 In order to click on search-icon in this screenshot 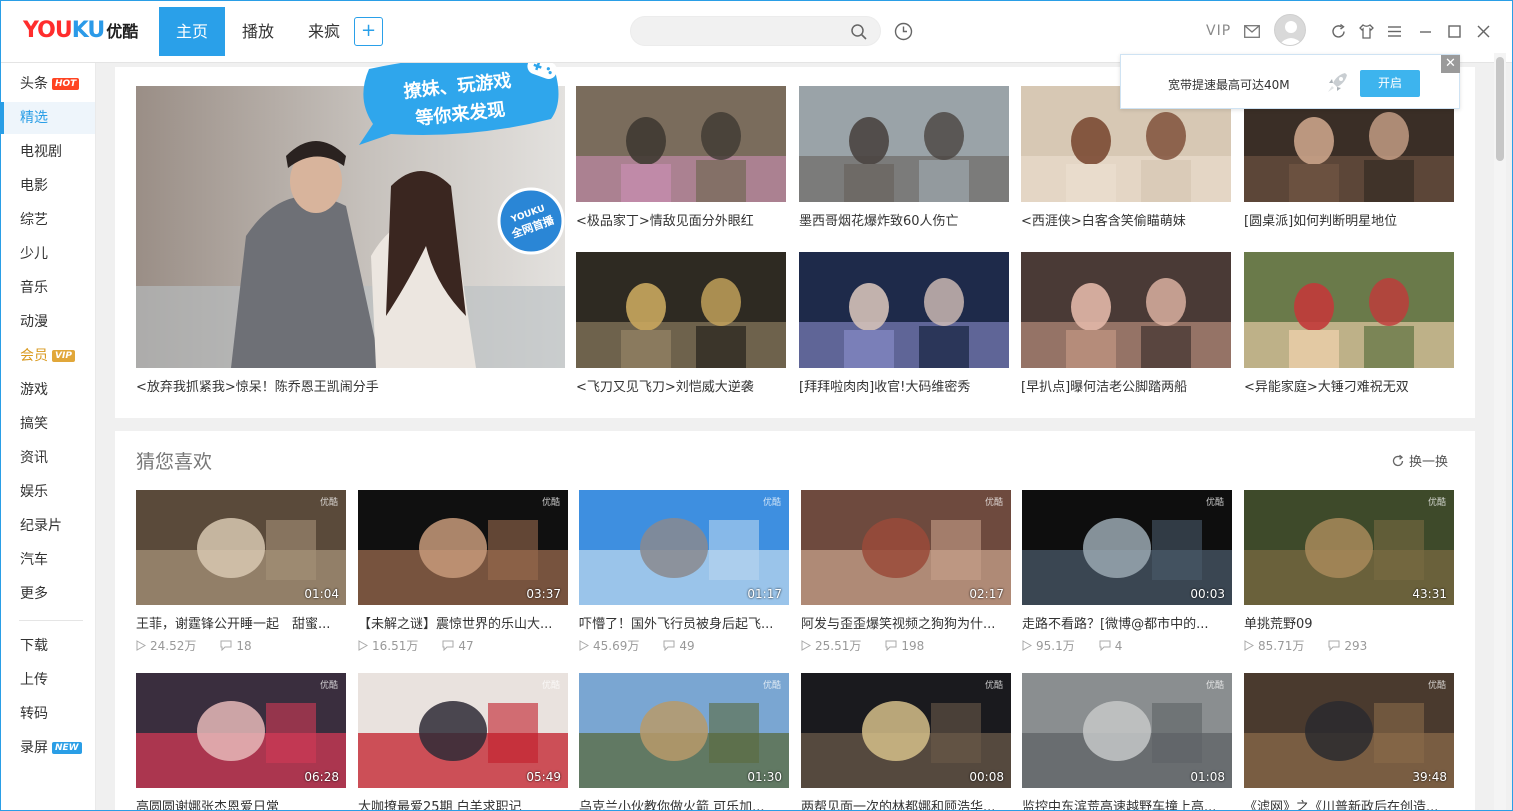, I will do `click(859, 32)`.